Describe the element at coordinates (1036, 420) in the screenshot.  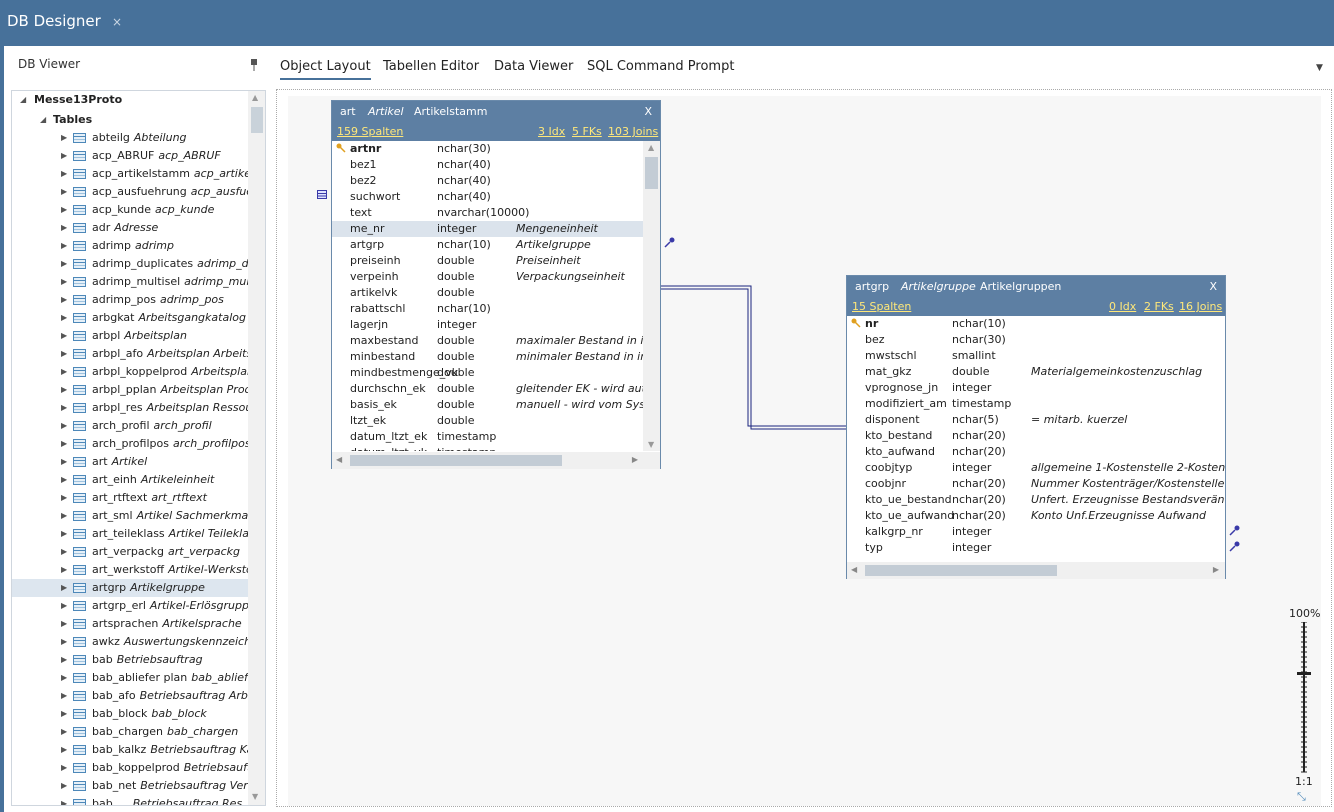
I see `column-row: disponent nchar(5) = mitarb. kuerzel` at that location.